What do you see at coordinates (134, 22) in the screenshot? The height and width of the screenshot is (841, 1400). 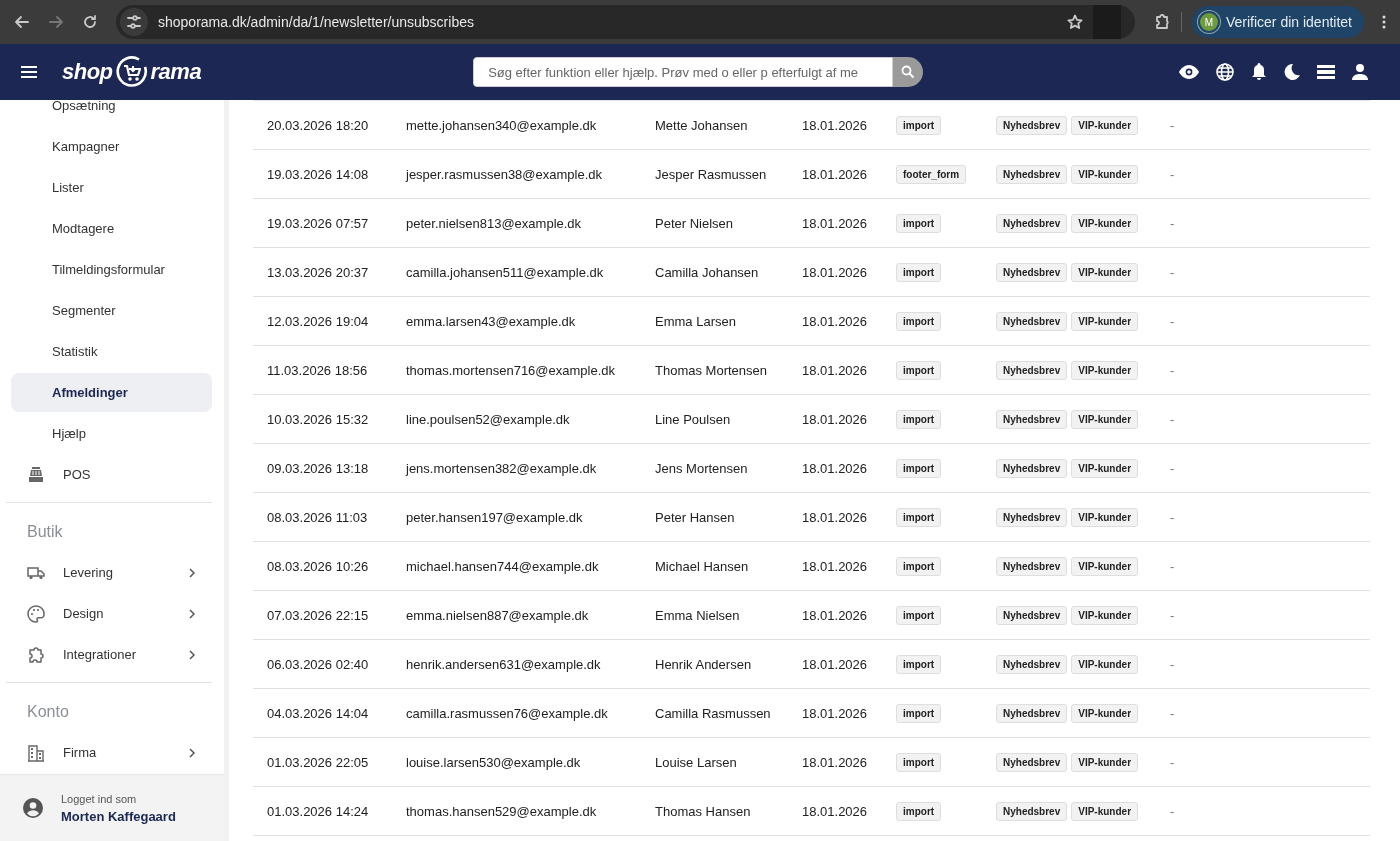 I see `site-settings-icon` at bounding box center [134, 22].